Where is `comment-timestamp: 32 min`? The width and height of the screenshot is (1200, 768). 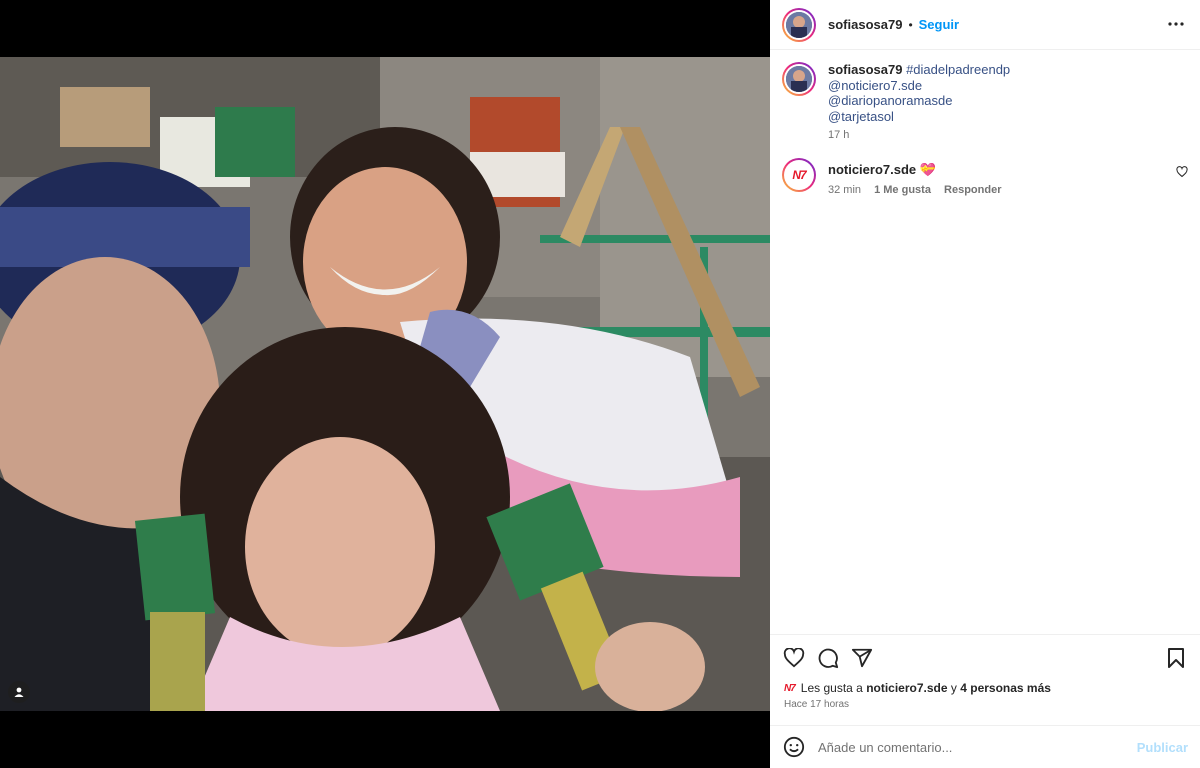 comment-timestamp: 32 min is located at coordinates (845, 189).